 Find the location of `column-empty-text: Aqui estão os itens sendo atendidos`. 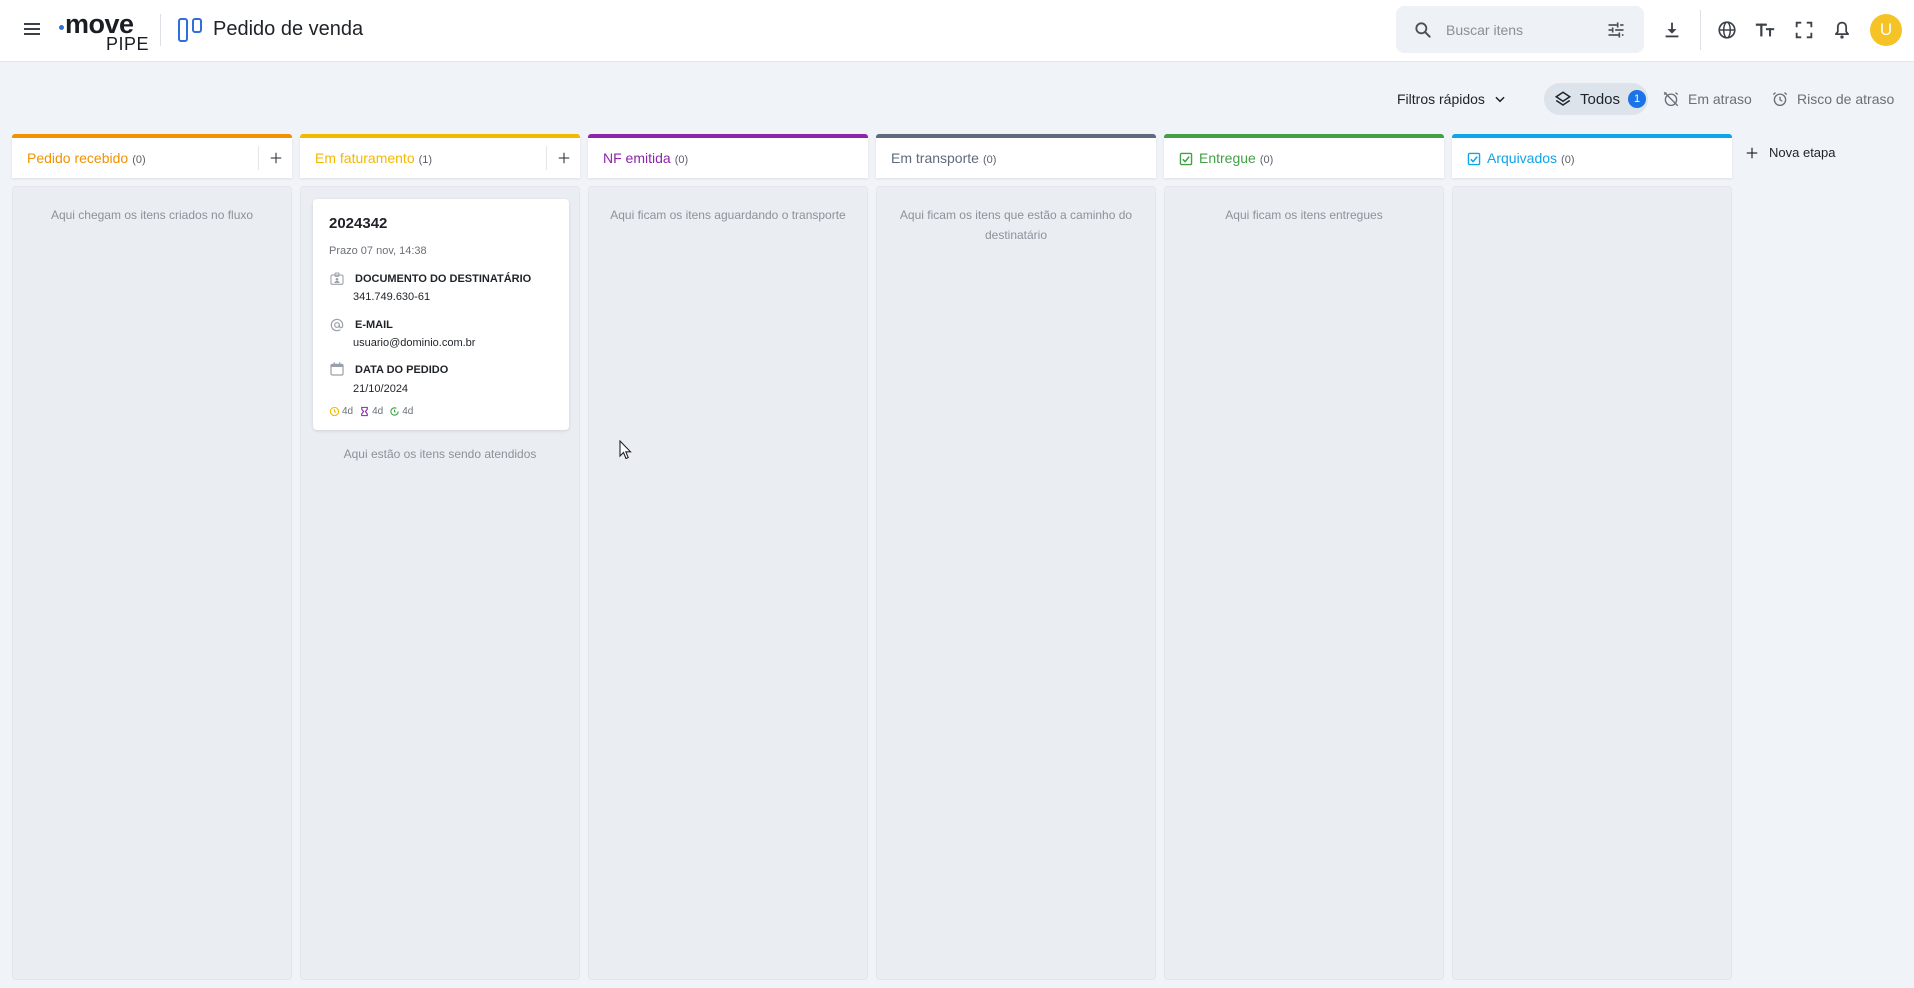

column-empty-text: Aqui estão os itens sendo atendidos is located at coordinates (440, 454).